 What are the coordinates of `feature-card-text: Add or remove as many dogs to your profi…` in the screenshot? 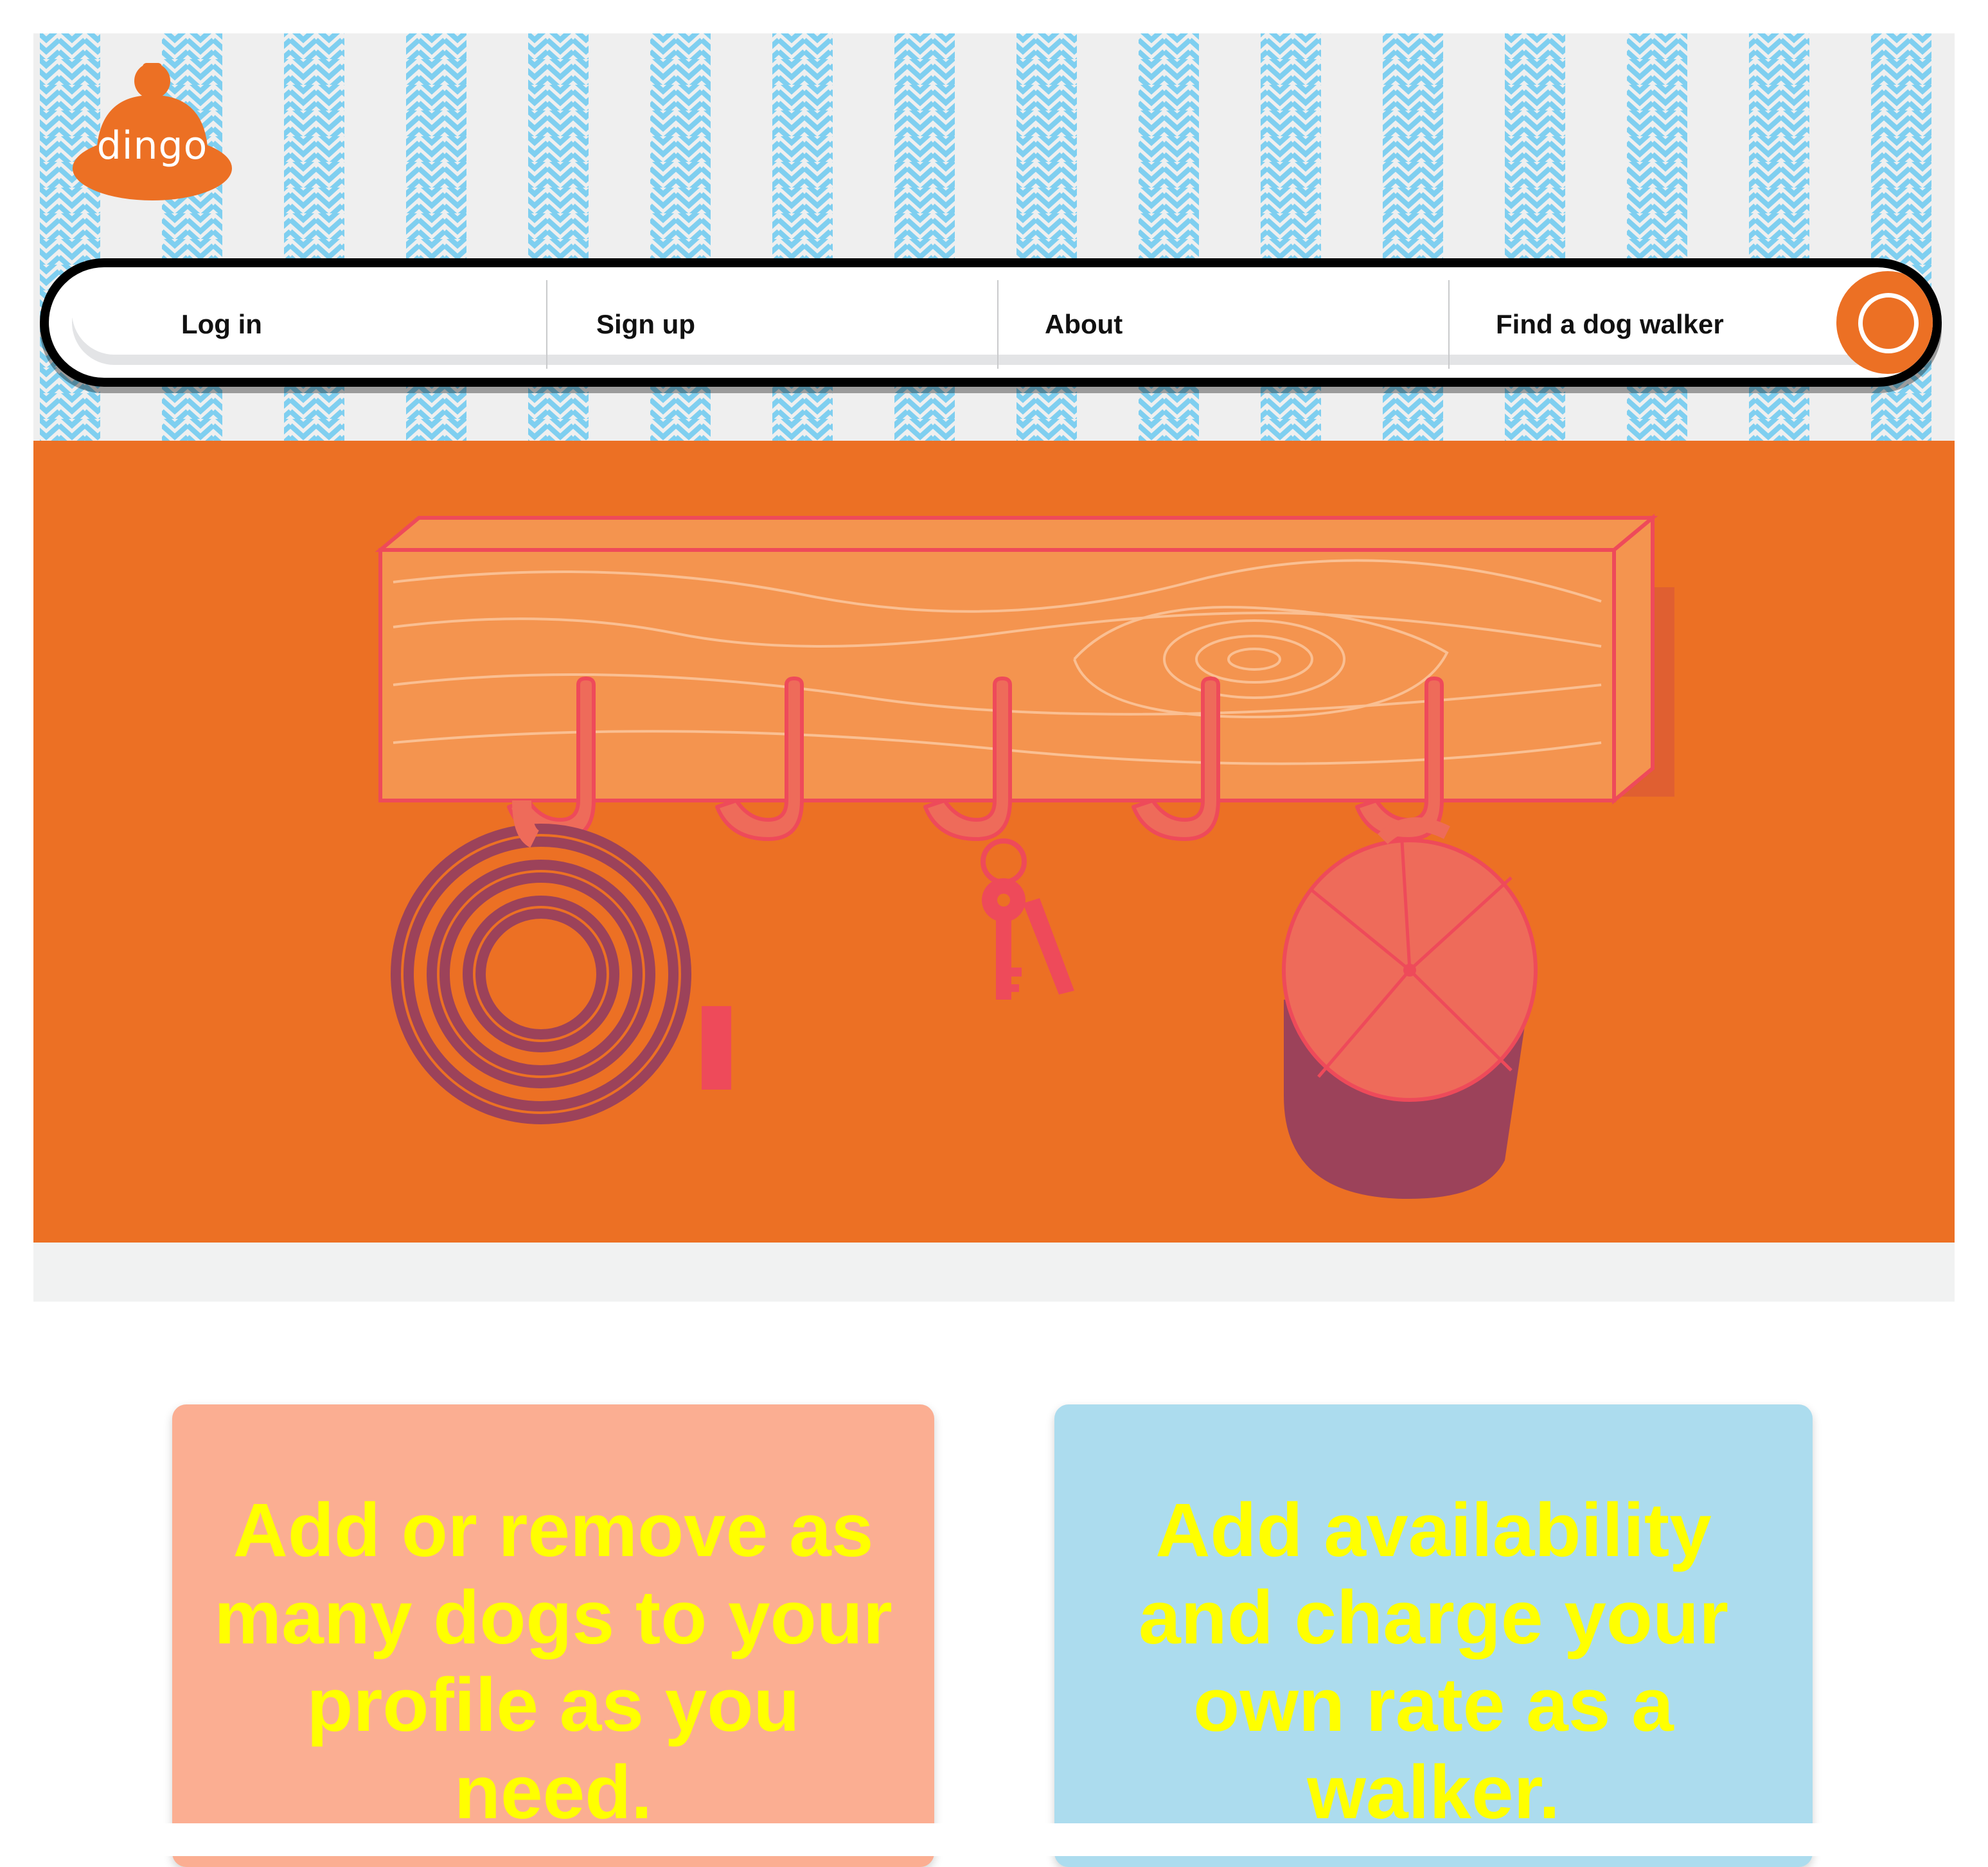 It's located at (553, 1661).